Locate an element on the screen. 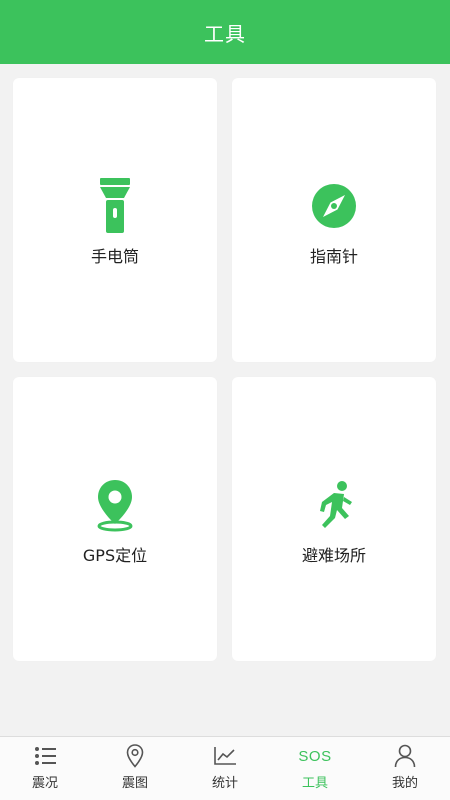 The height and width of the screenshot is (800, 450). shelter-label: 避难场所 is located at coordinates (333, 555).